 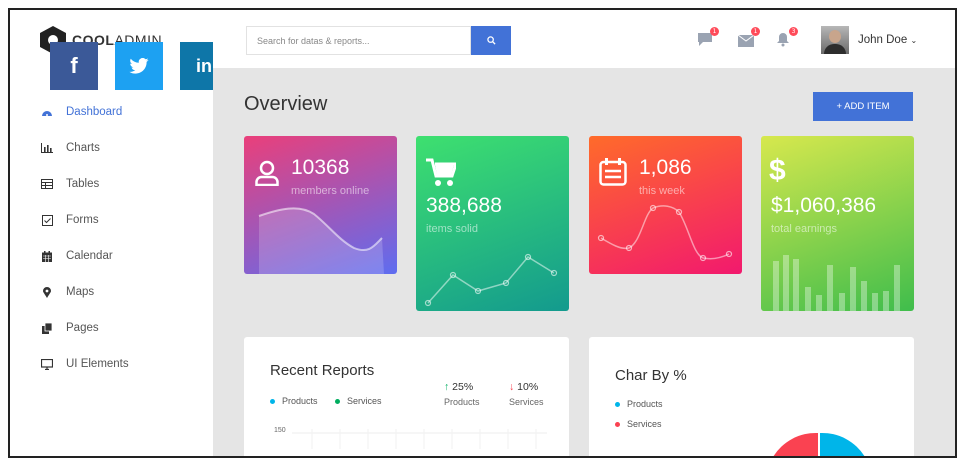 I want to click on add-item-button: + ADD ITEM, so click(x=863, y=106).